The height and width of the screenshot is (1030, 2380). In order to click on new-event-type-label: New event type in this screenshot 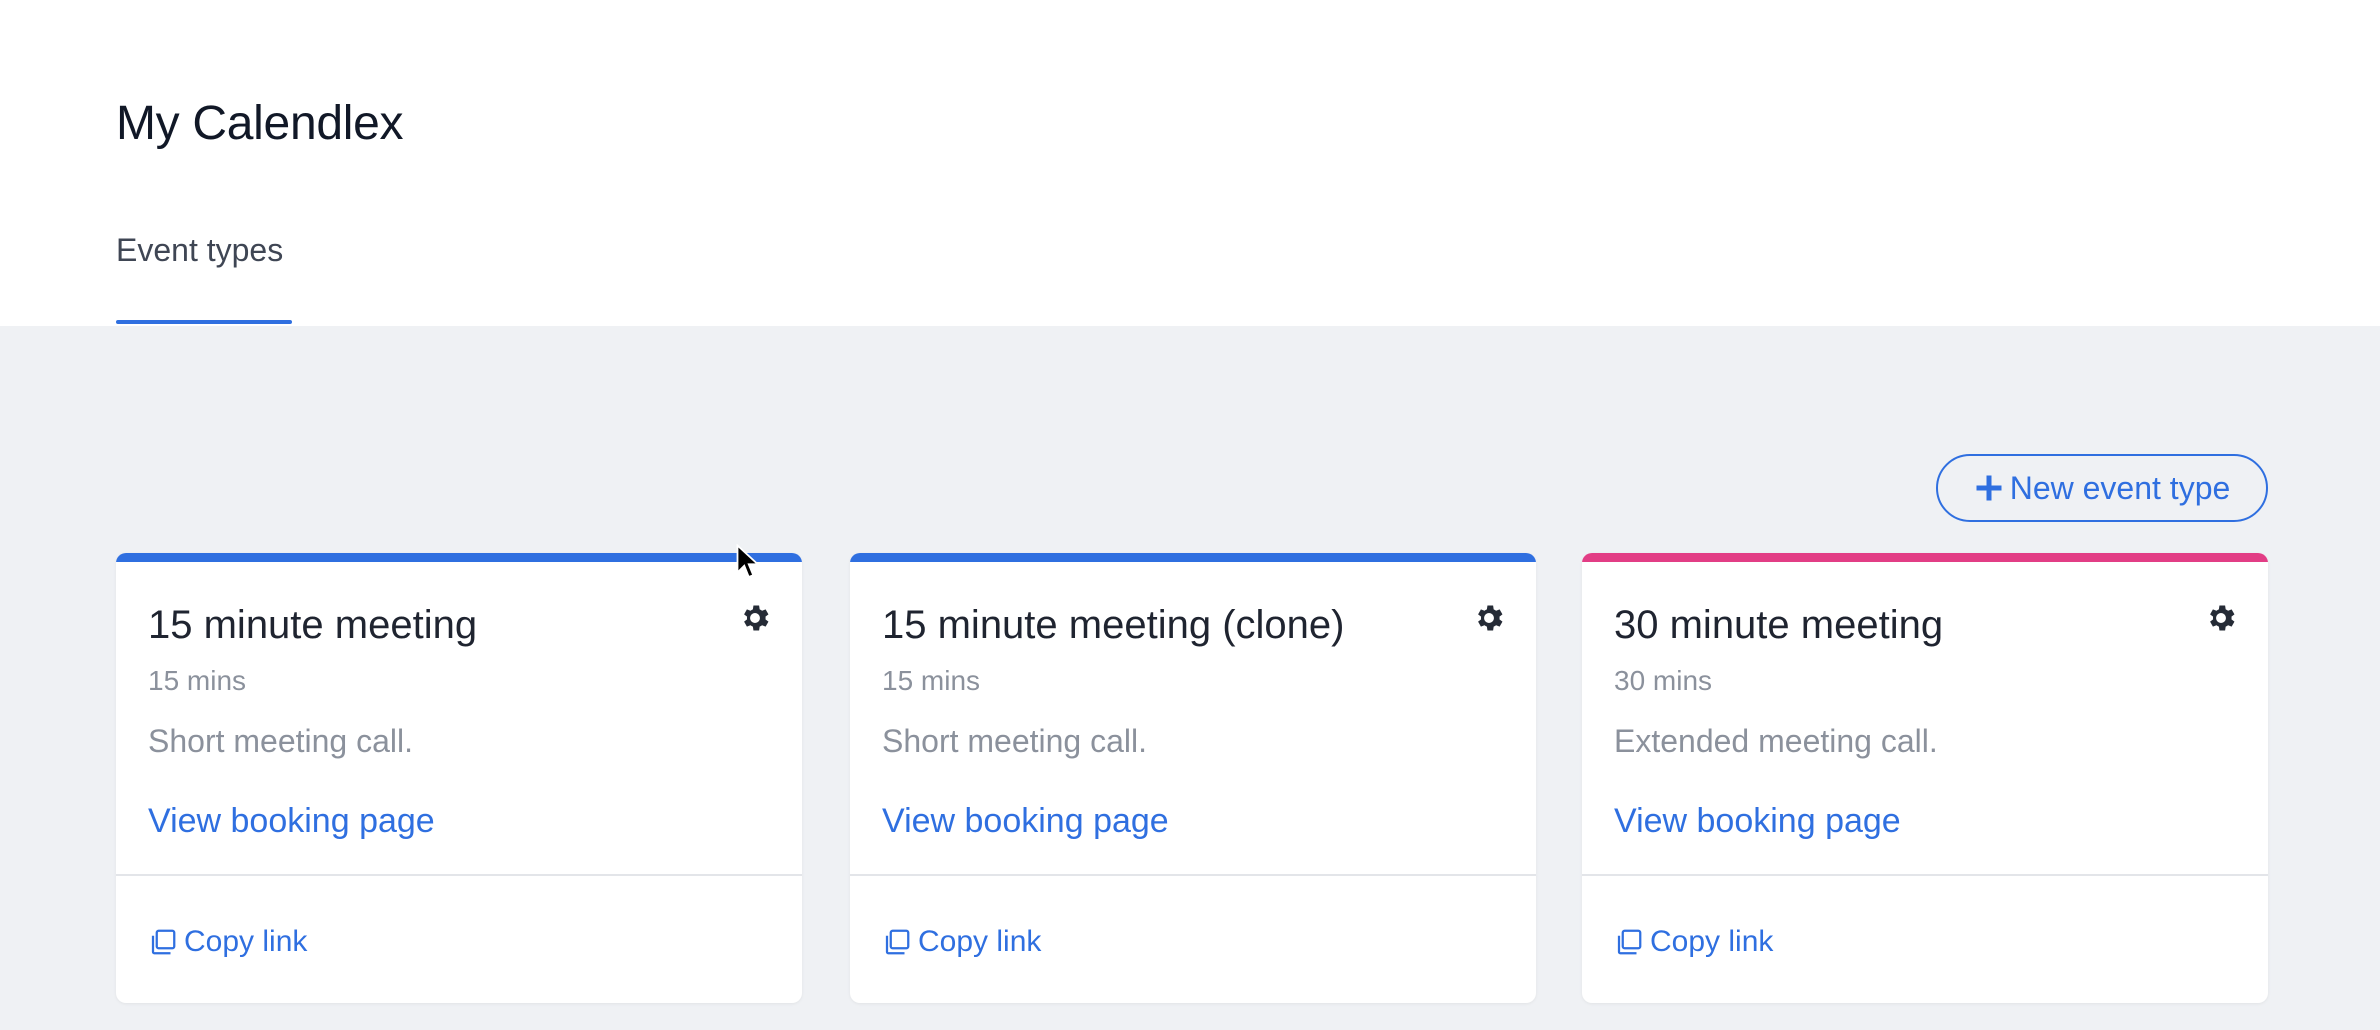, I will do `click(2120, 487)`.